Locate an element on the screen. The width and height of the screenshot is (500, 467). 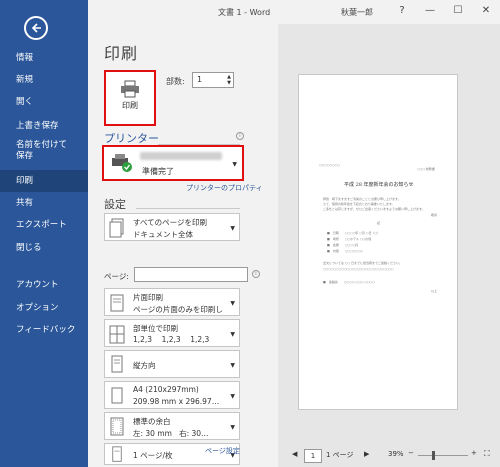
printer-select: 準備完了 ▼ is located at coordinates (173, 163).